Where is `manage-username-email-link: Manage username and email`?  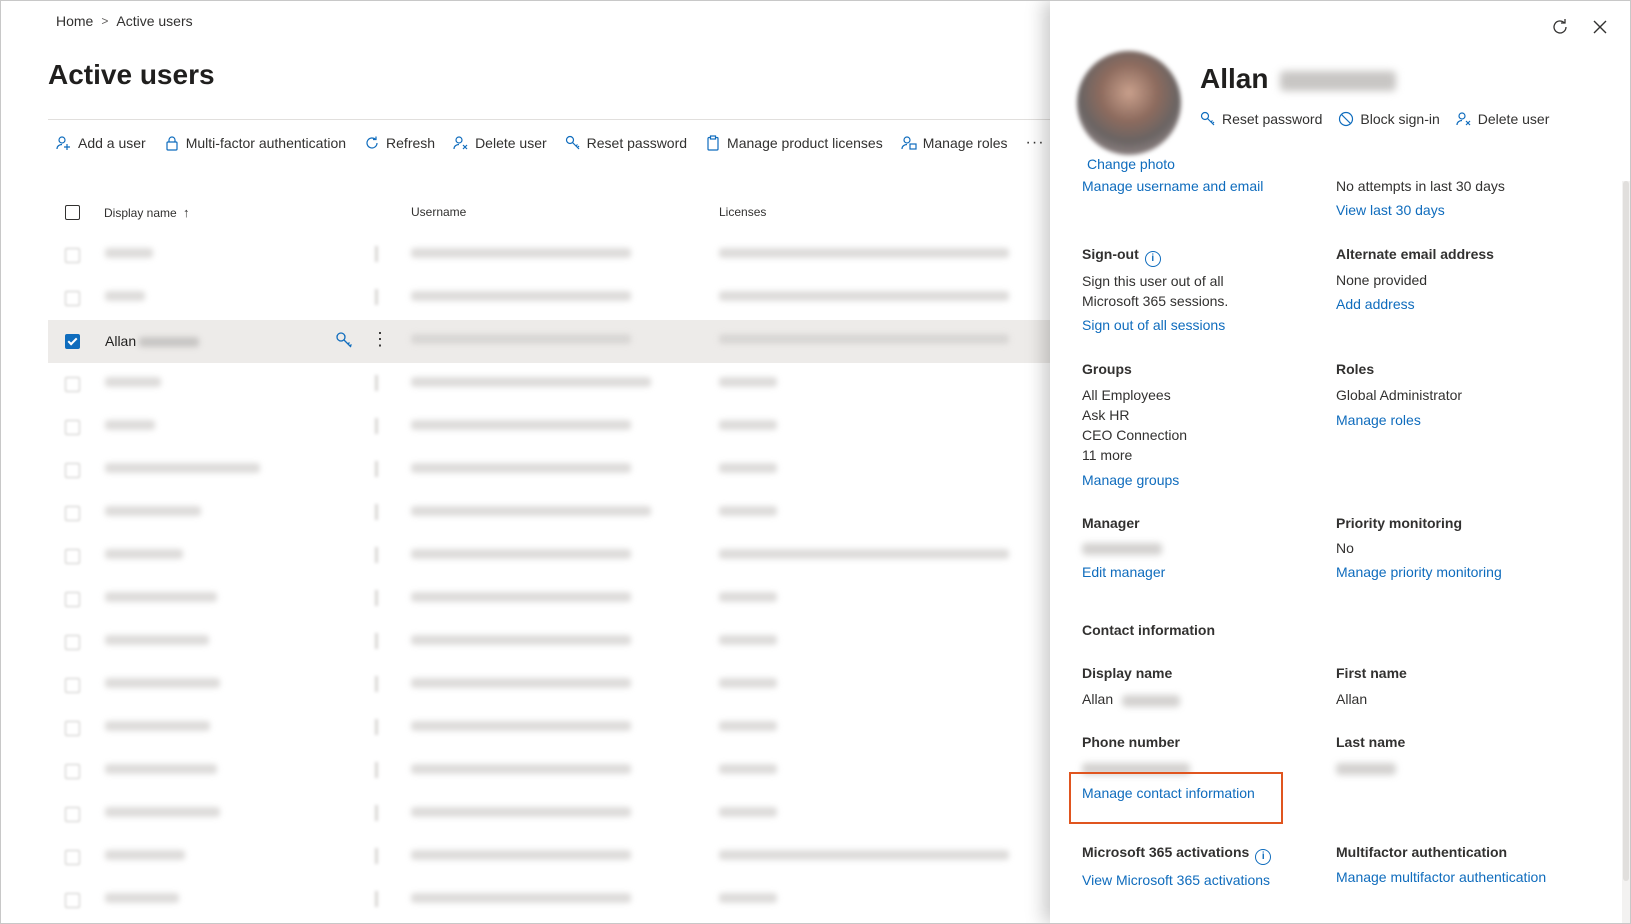
manage-username-email-link: Manage username and email is located at coordinates (1172, 186).